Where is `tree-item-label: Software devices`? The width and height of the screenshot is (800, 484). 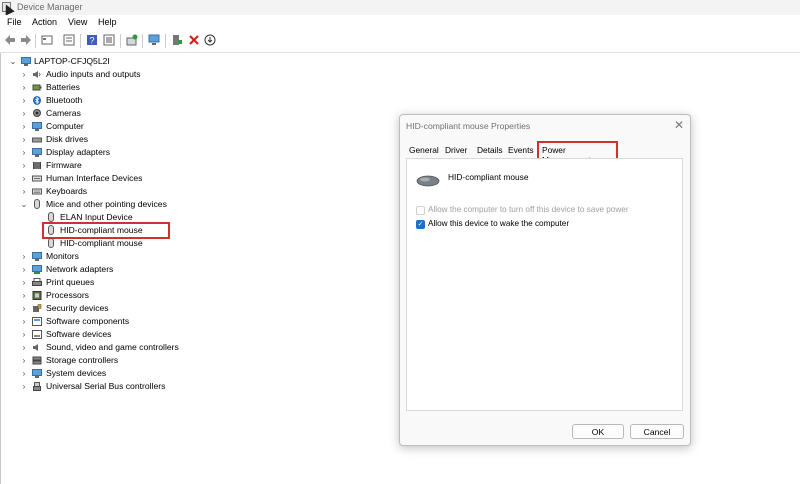
tree-item-label: Software devices is located at coordinates (79, 334).